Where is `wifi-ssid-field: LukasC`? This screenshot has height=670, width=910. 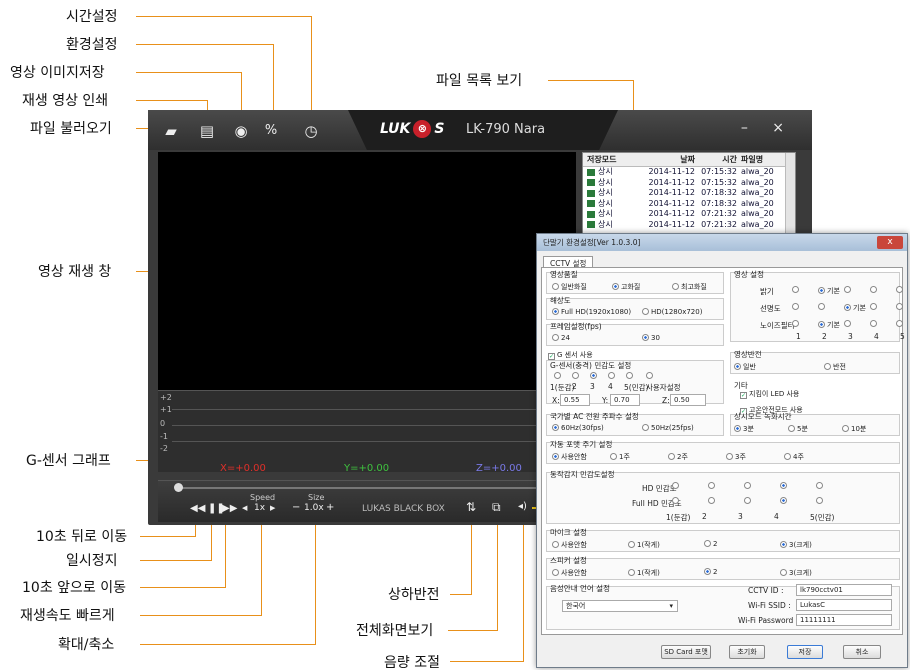
wifi-ssid-field: LukasC is located at coordinates (844, 605).